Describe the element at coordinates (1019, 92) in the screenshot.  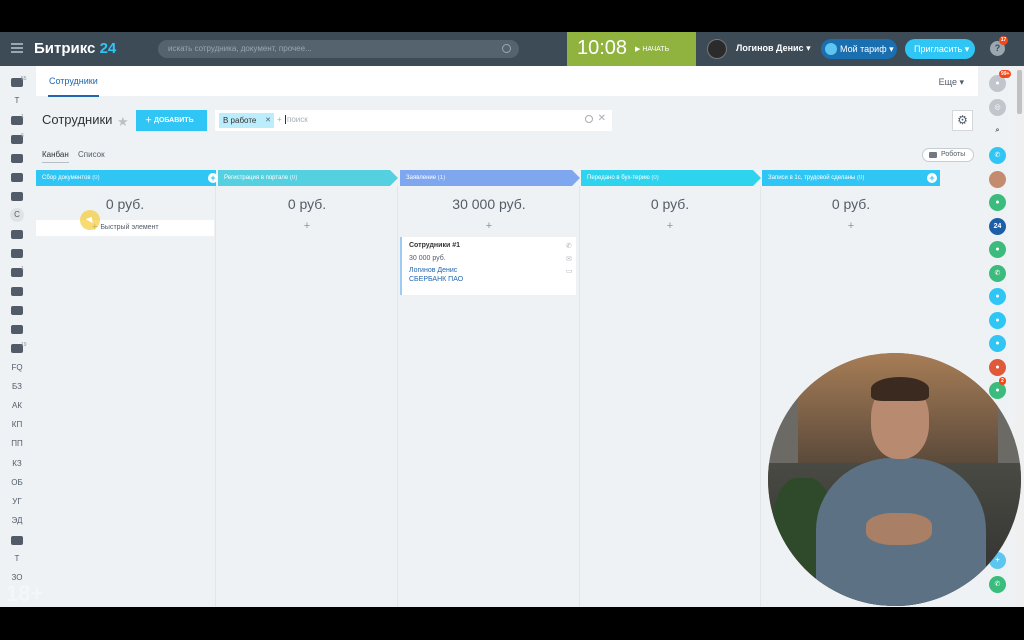
I see `scrollbar-thumb` at that location.